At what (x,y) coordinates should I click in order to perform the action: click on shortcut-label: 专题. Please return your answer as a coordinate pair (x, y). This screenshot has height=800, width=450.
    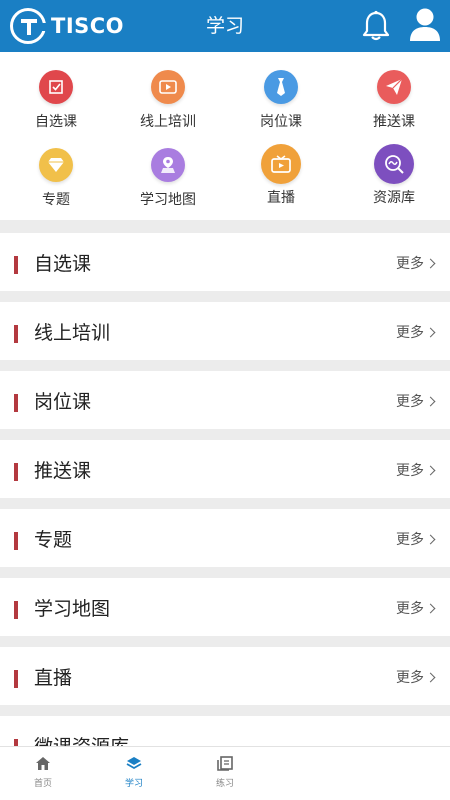
    Looking at the image, I should click on (56, 200).